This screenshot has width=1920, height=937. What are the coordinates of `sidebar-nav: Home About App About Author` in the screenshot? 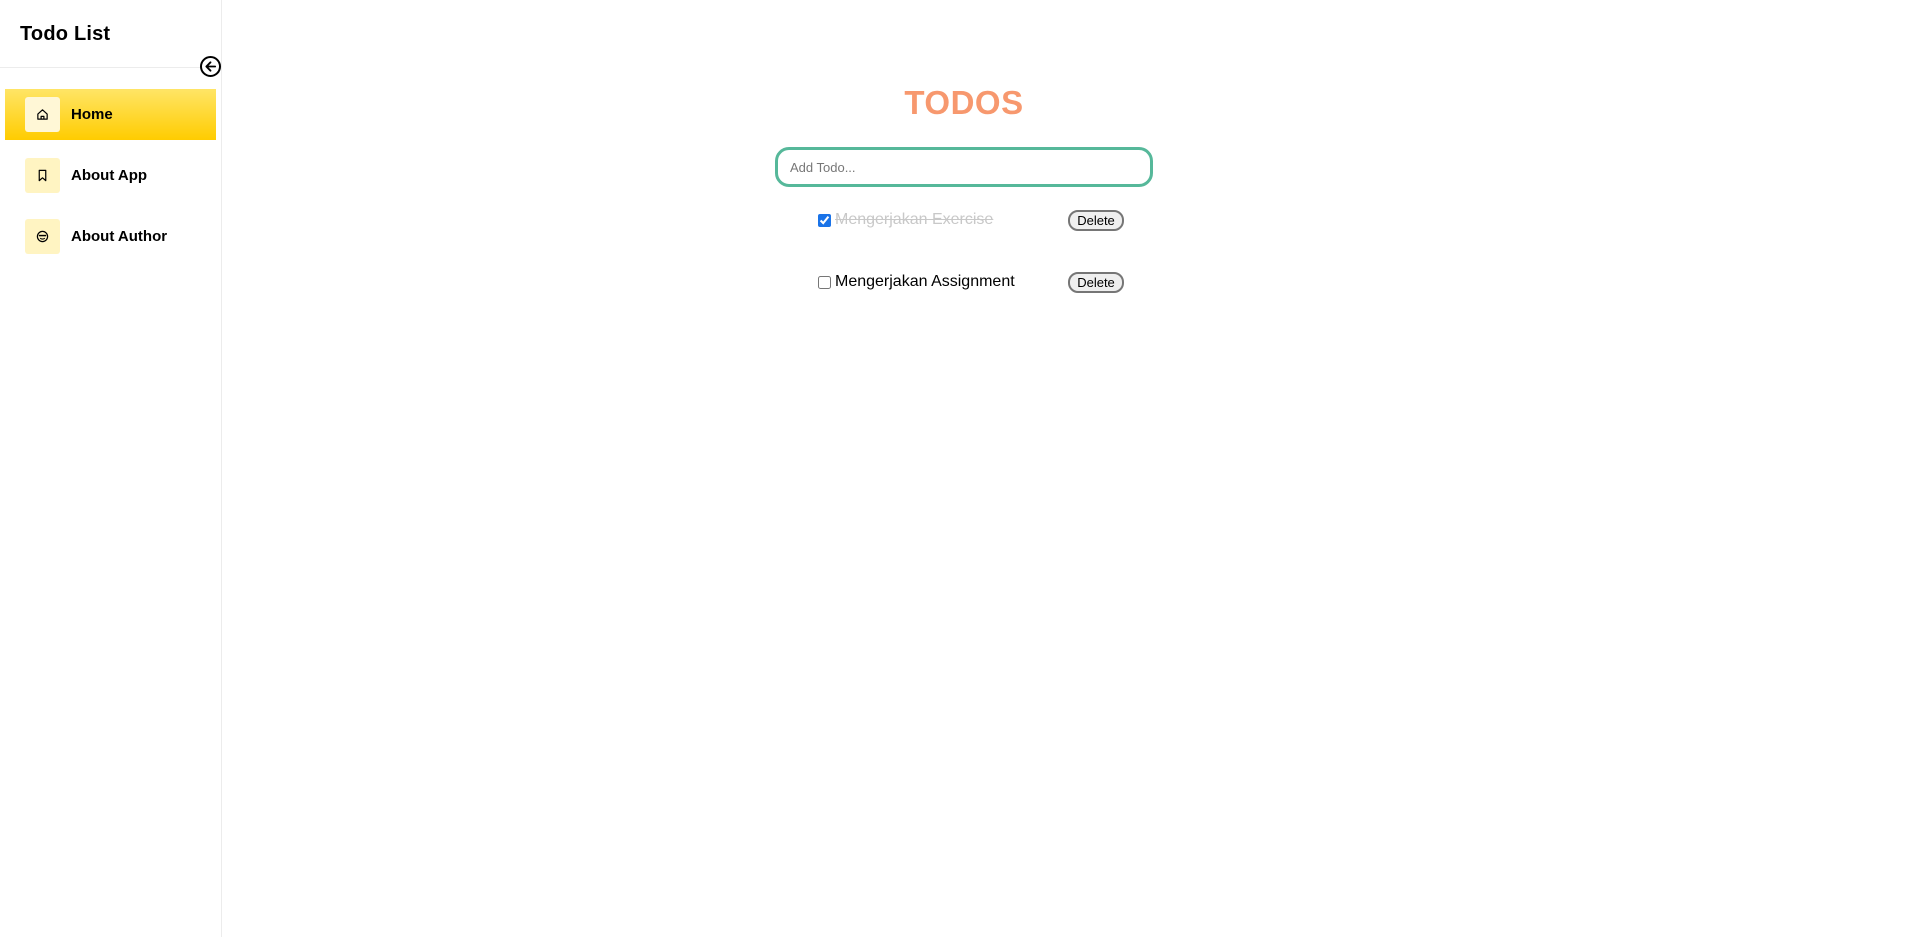 It's located at (110, 180).